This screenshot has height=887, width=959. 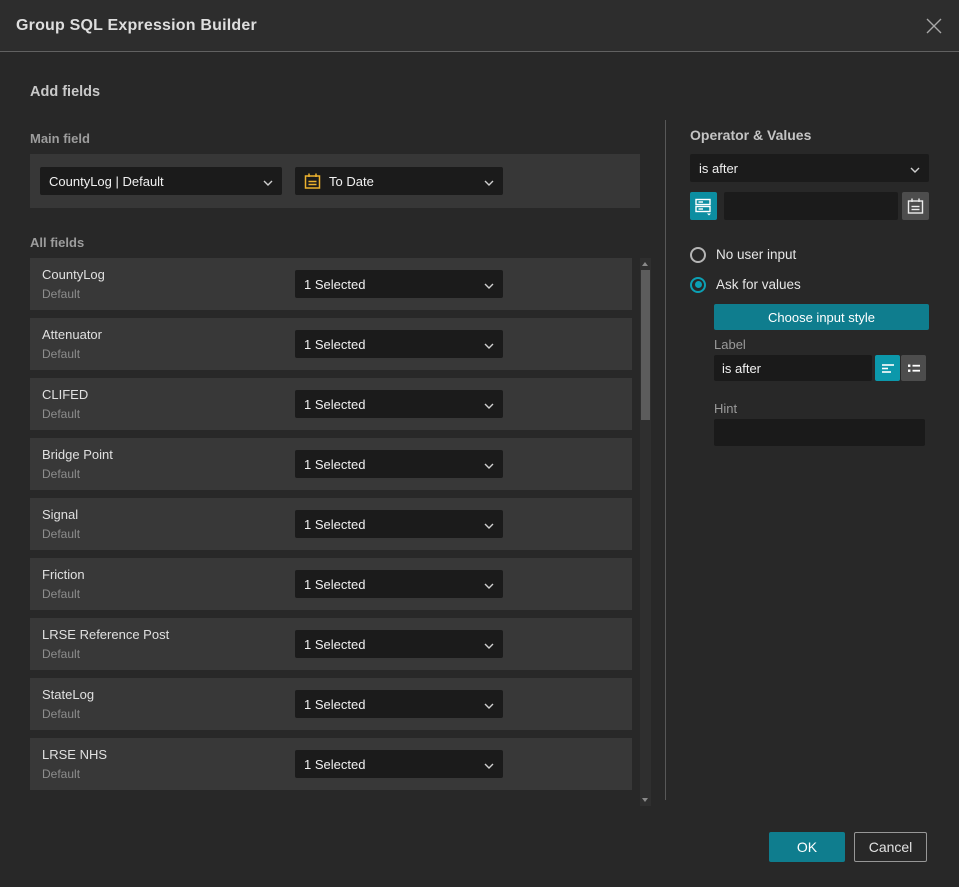 I want to click on field-name: Bridge Point, so click(x=77, y=454).